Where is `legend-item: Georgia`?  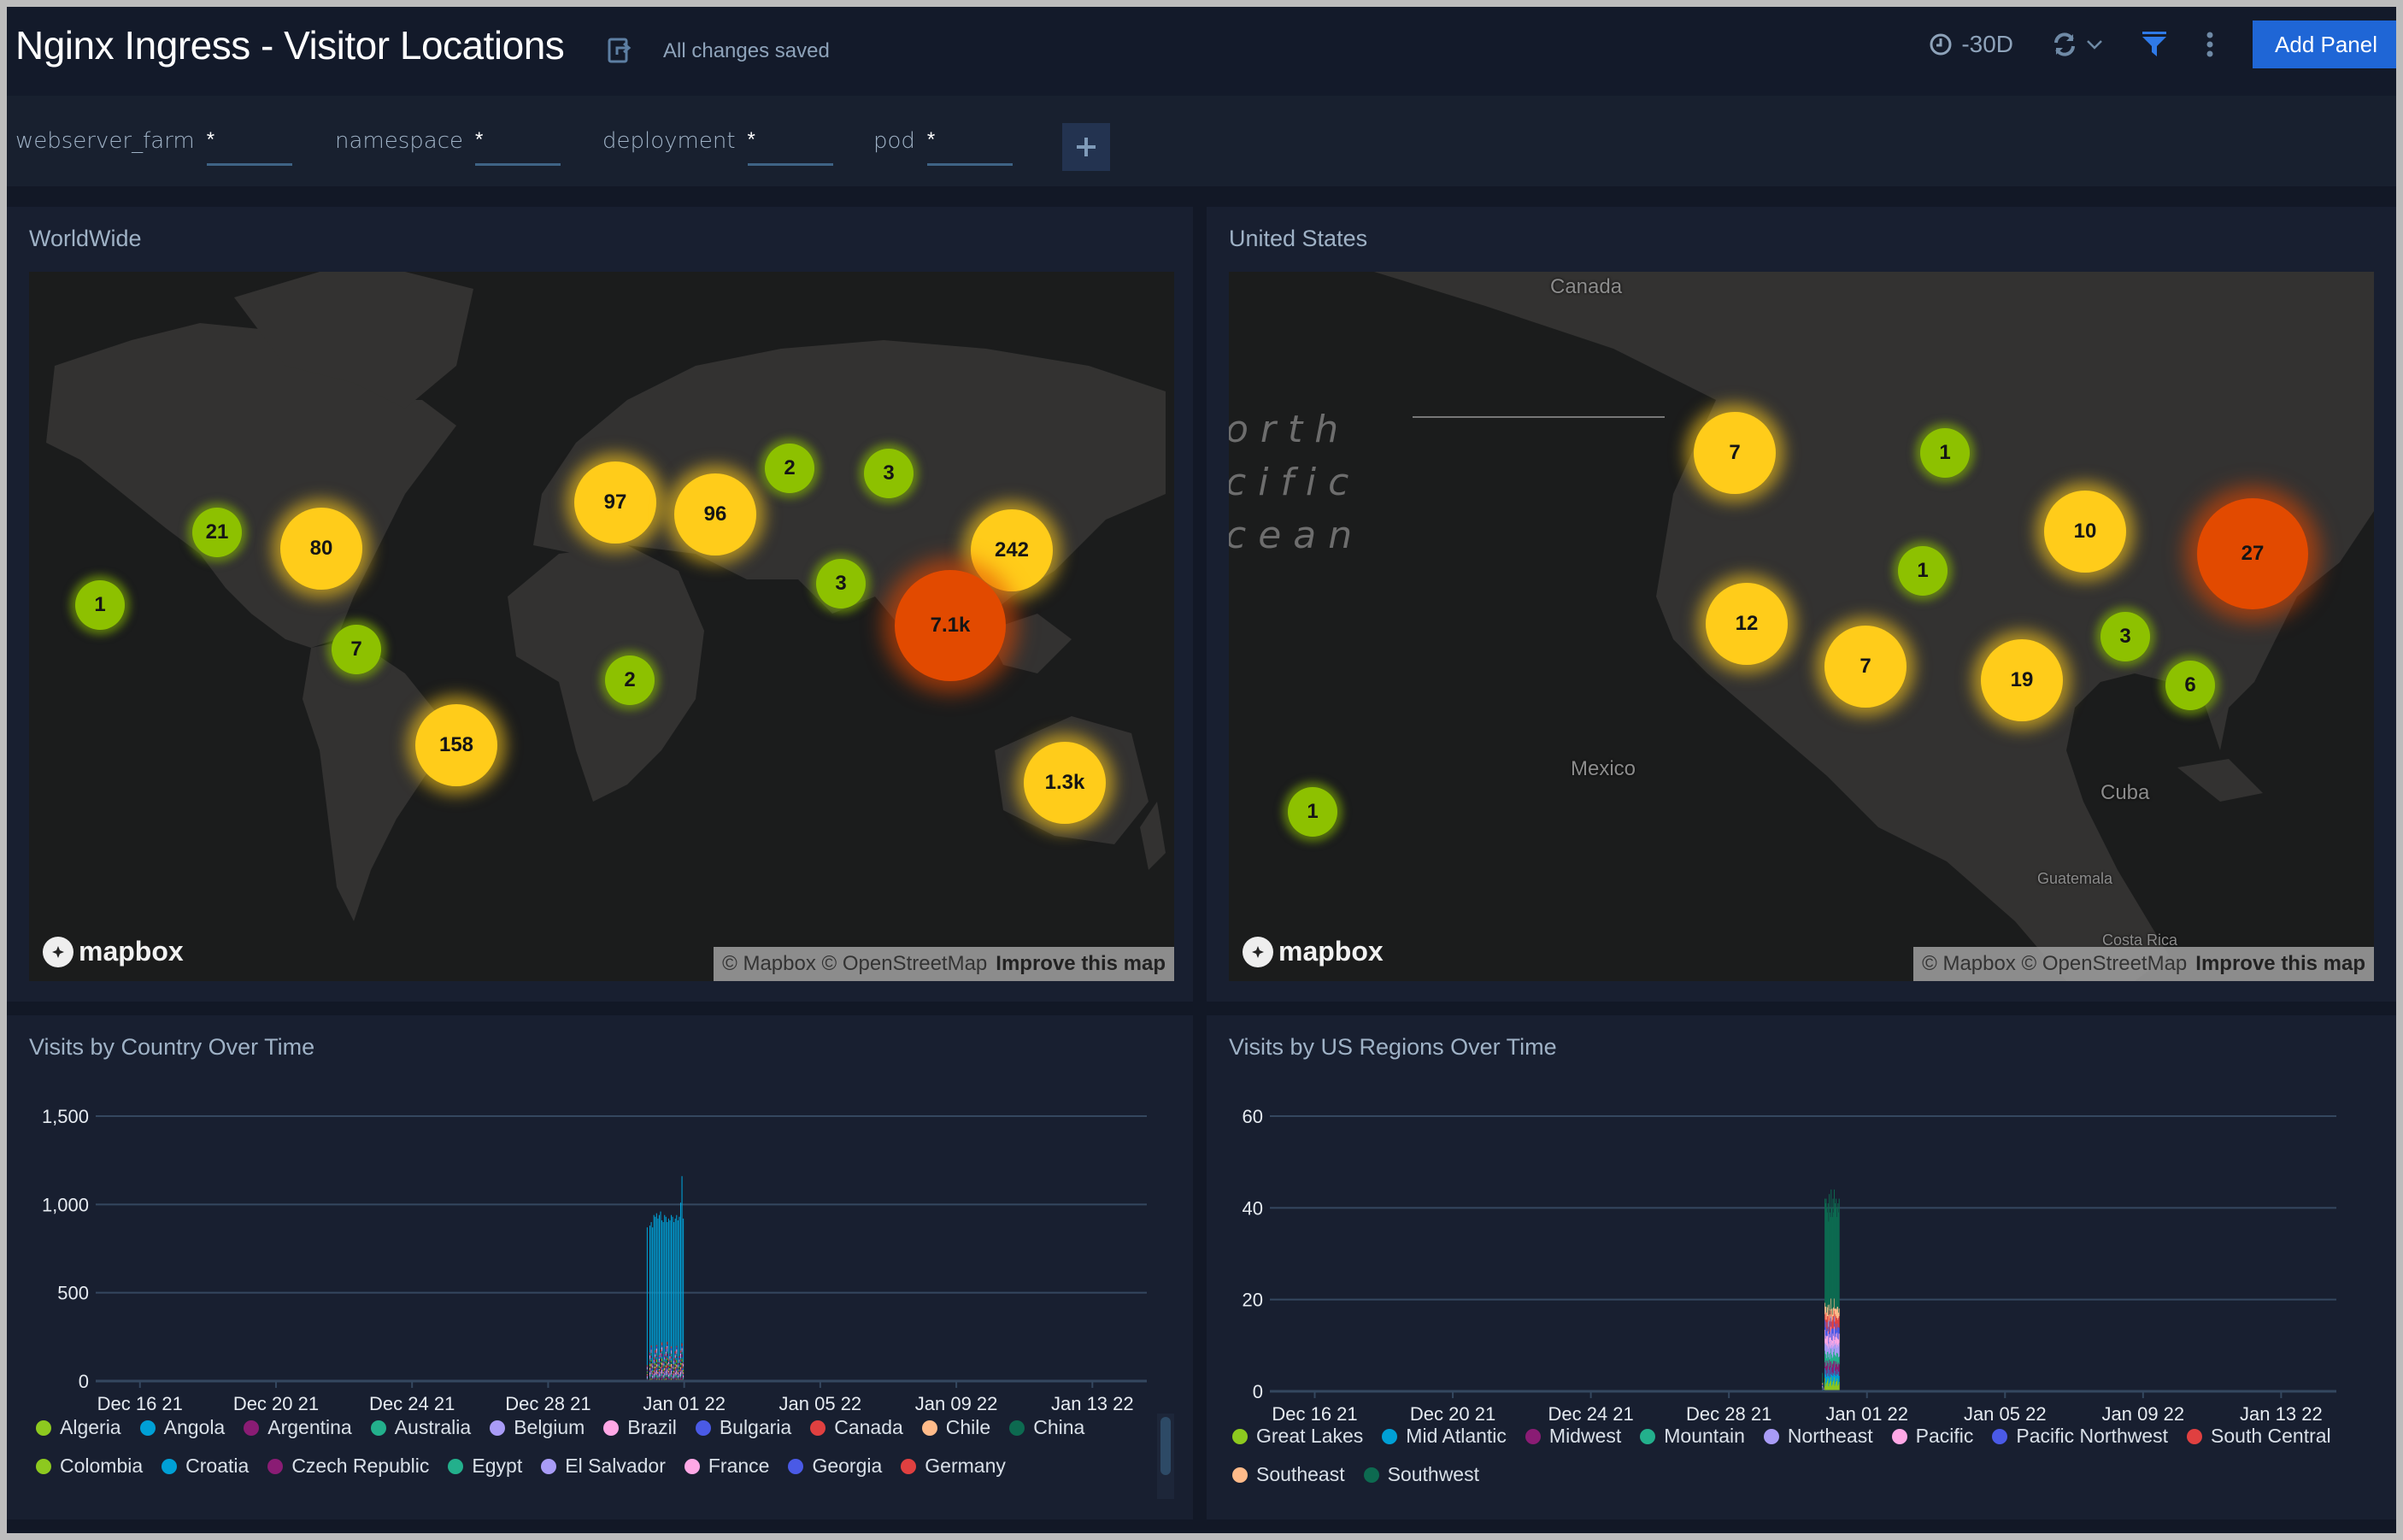
legend-item: Georgia is located at coordinates (835, 1466).